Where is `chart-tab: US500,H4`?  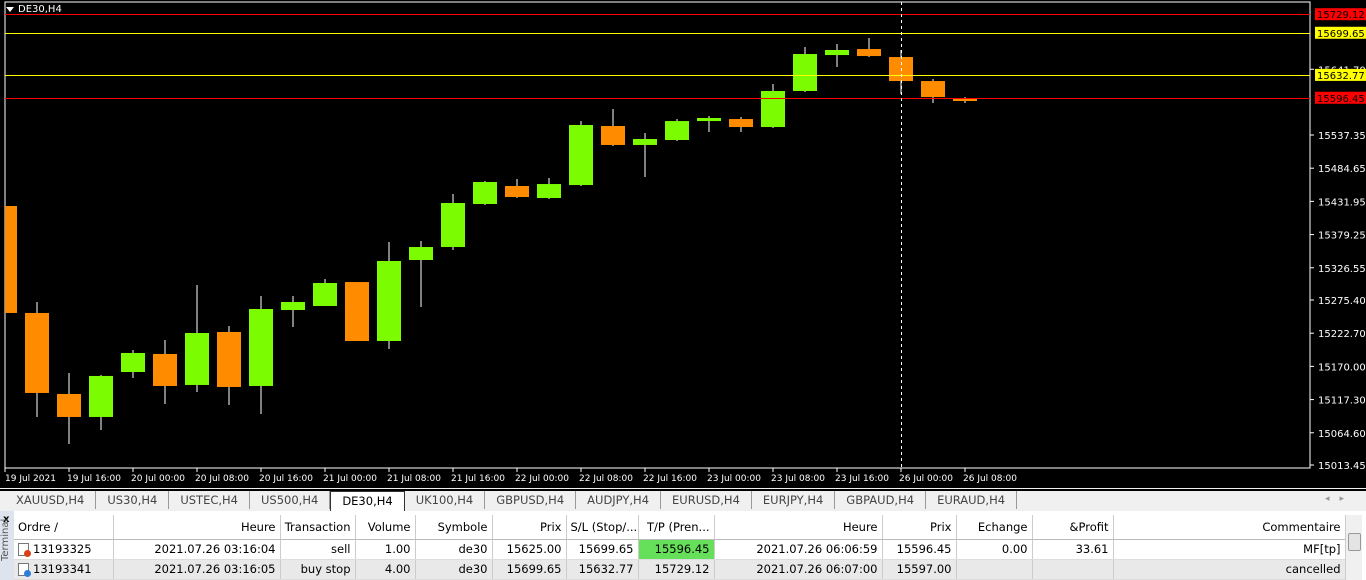 chart-tab: US500,H4 is located at coordinates (290, 500).